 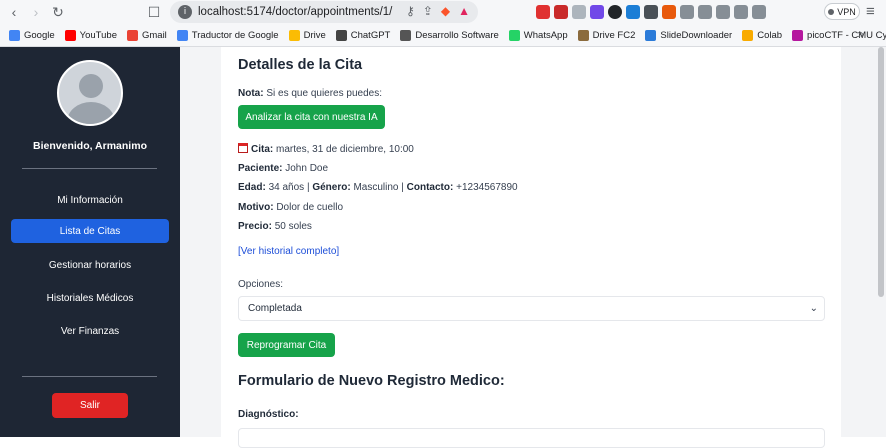 What do you see at coordinates (531, 438) in the screenshot?
I see `diagnosis-input` at bounding box center [531, 438].